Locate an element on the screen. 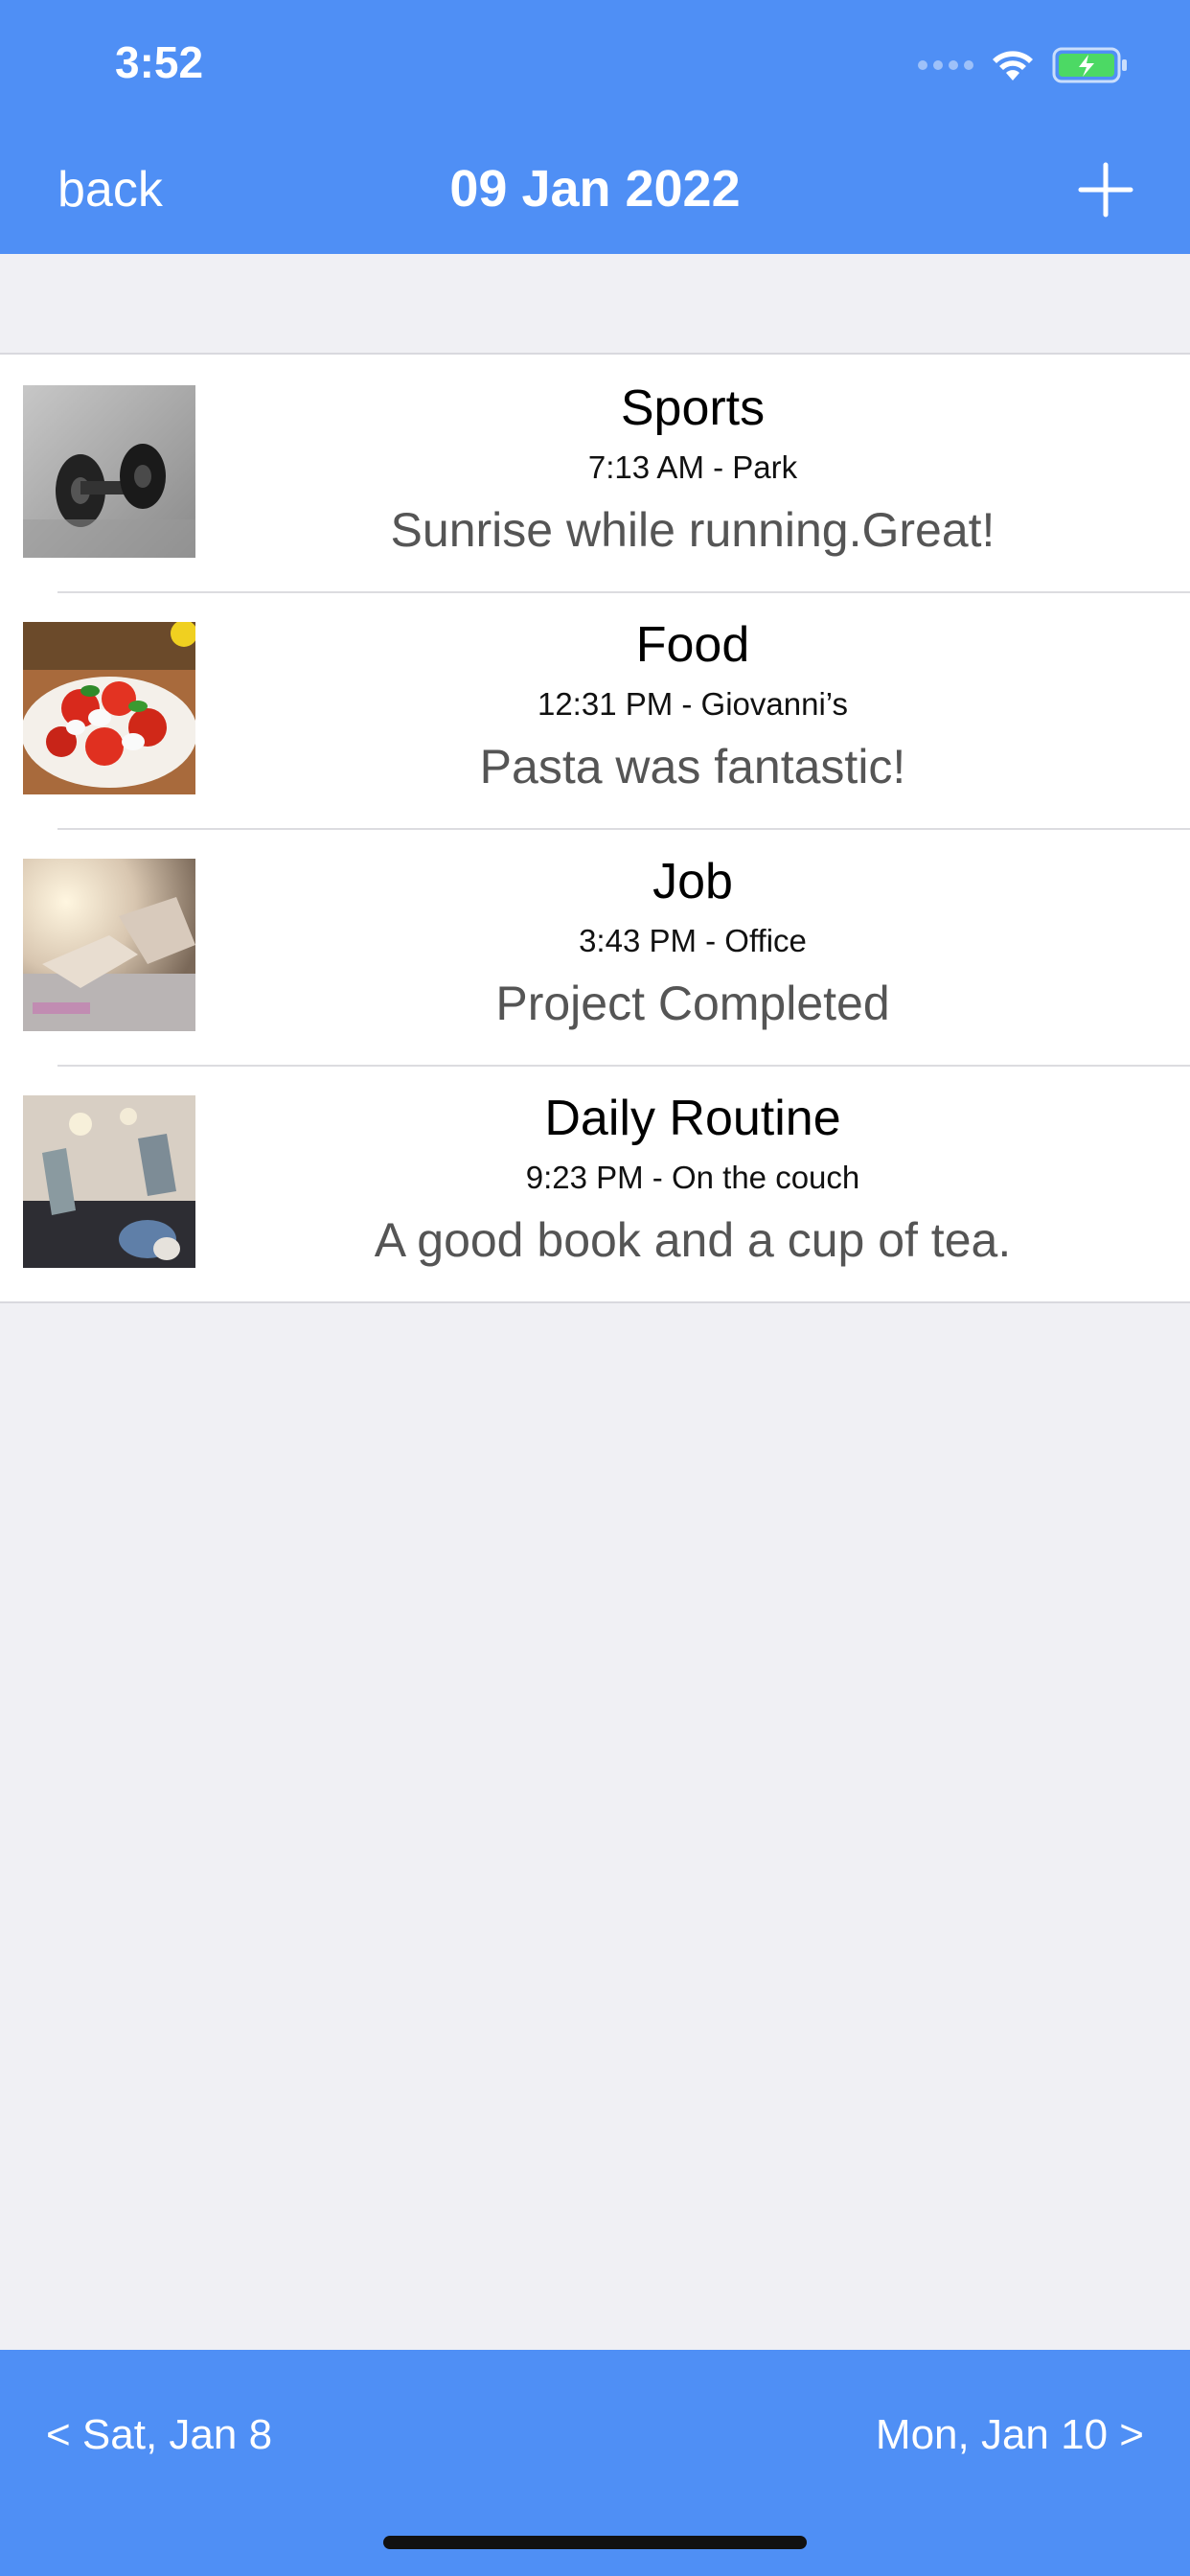 The width and height of the screenshot is (1190, 2576). entry-note: Project Completed is located at coordinates (693, 1004).